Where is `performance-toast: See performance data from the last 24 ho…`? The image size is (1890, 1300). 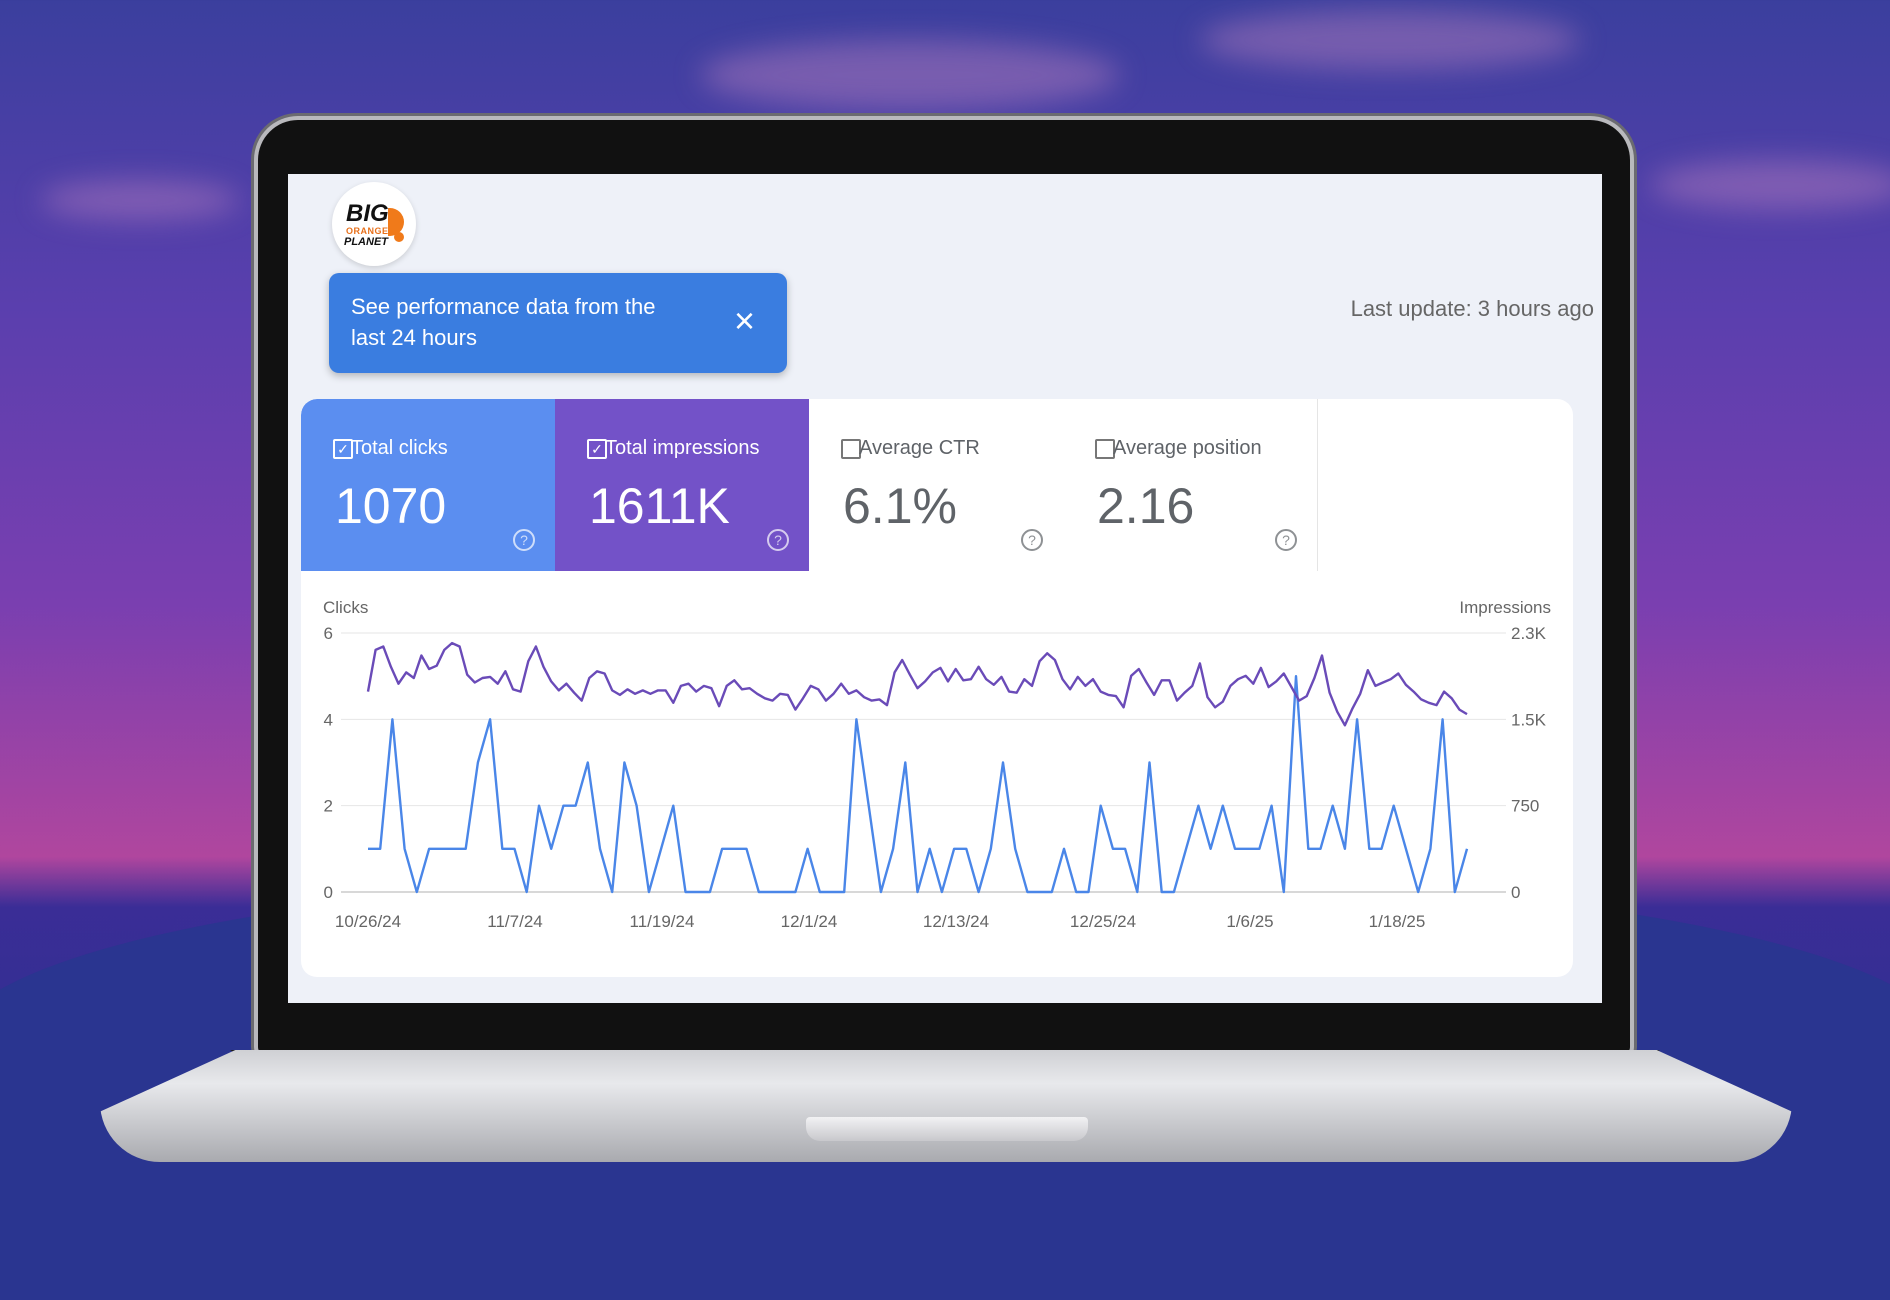 performance-toast: See performance data from the last 24 ho… is located at coordinates (558, 323).